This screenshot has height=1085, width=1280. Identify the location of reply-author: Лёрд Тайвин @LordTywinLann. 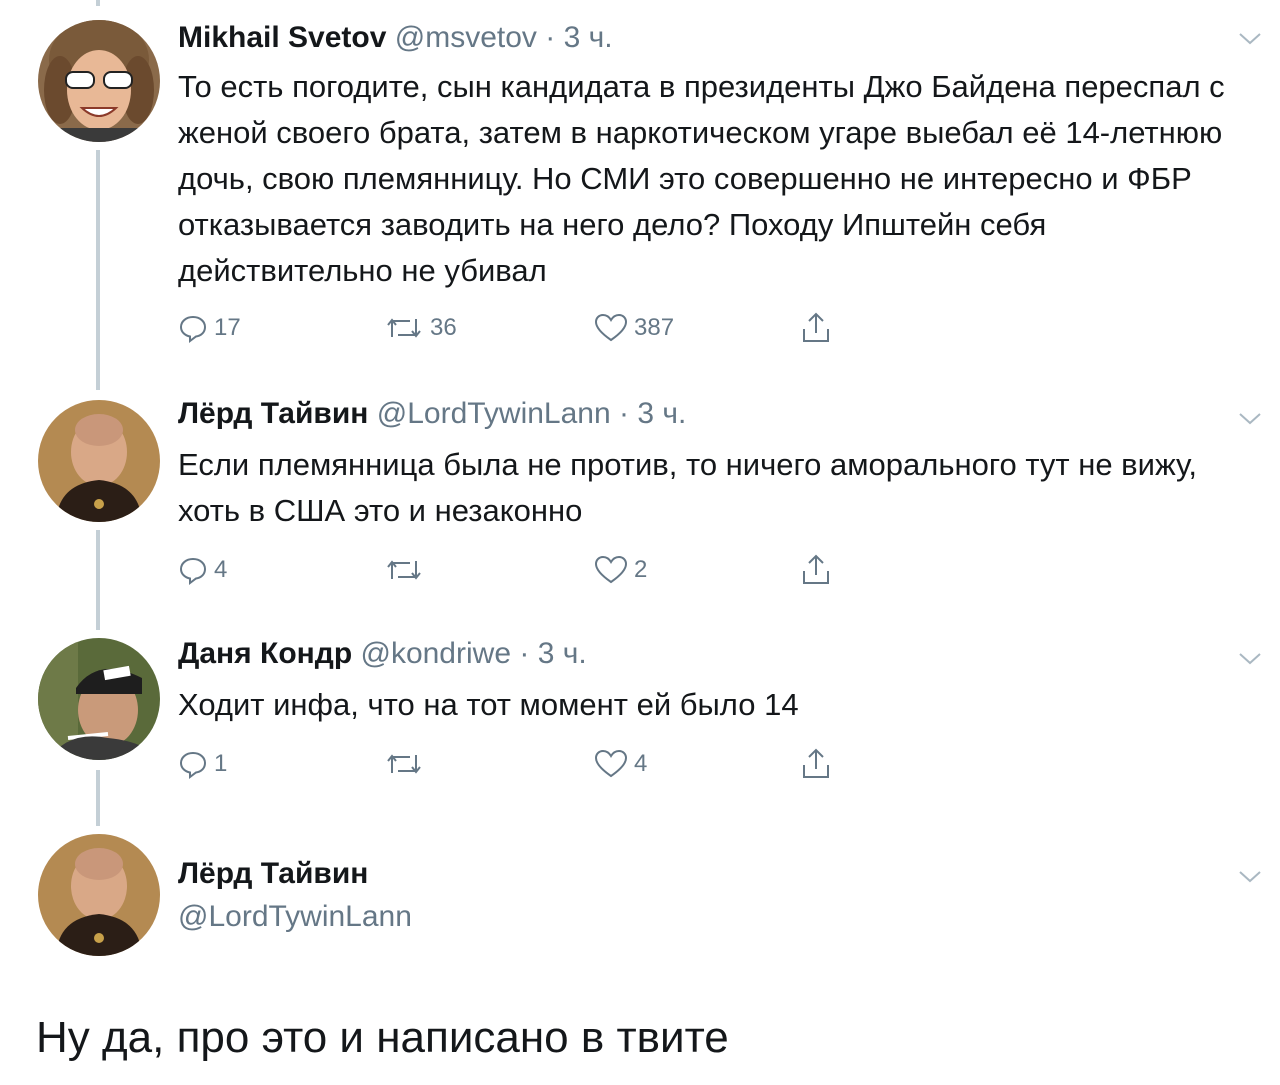
(640, 895).